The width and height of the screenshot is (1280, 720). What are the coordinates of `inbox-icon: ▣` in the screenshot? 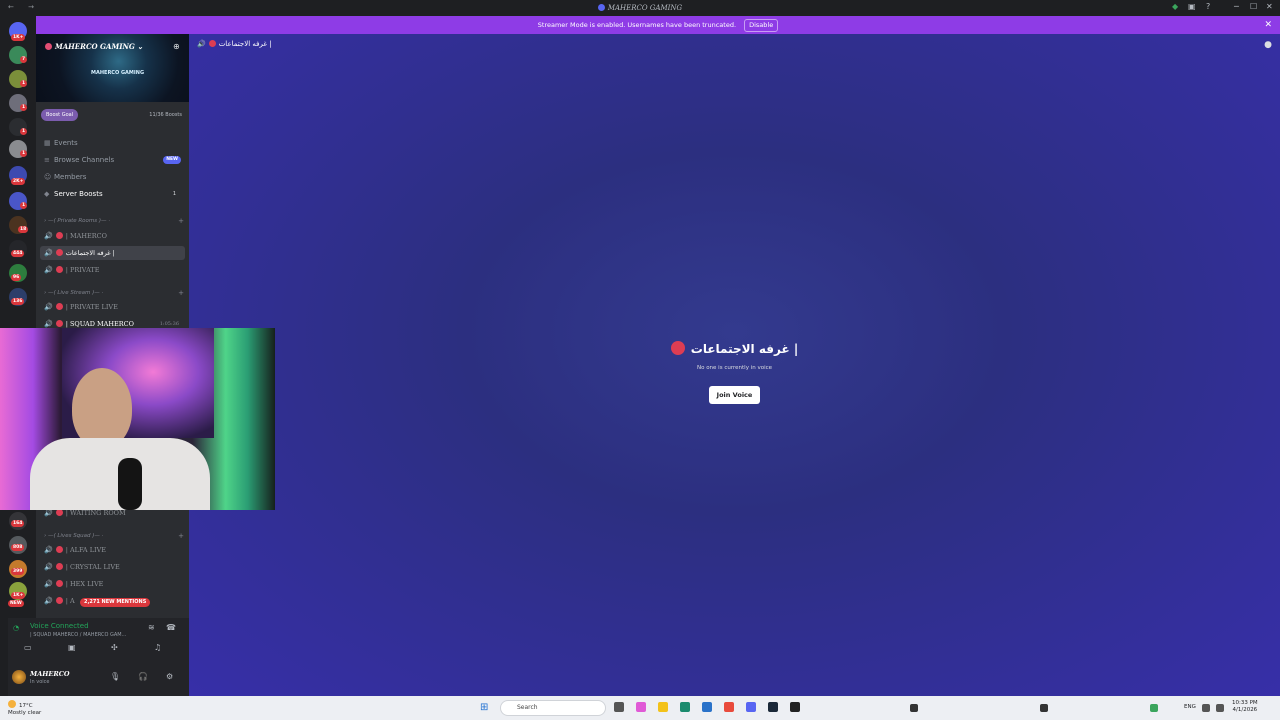 It's located at (1192, 6).